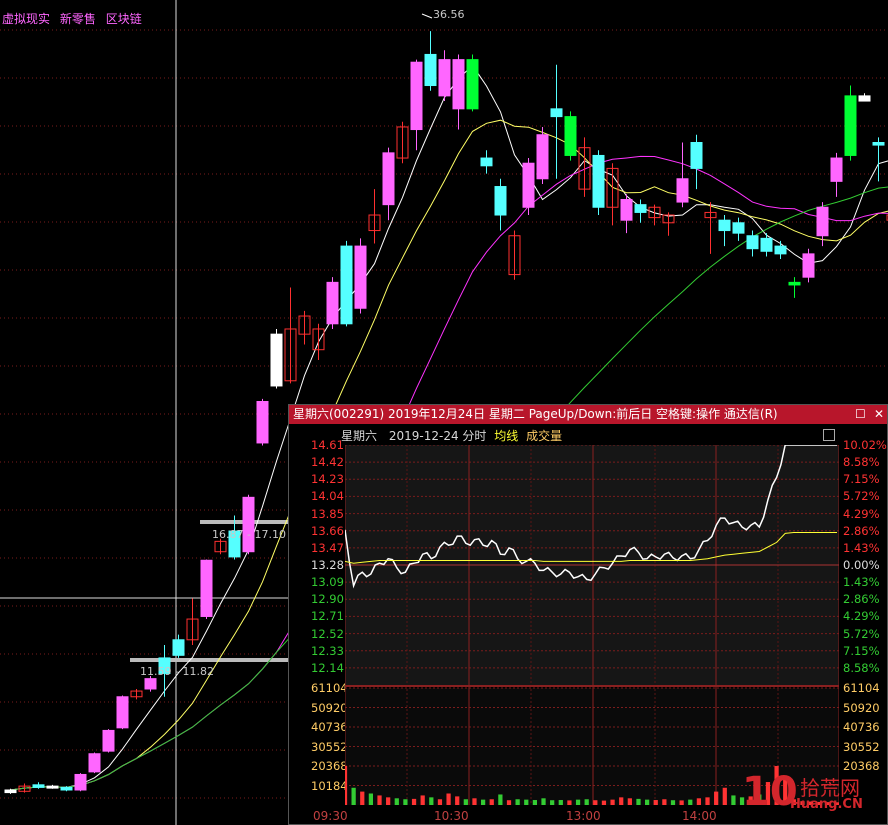 Image resolution: width=888 pixels, height=825 pixels. What do you see at coordinates (327, 616) in the screenshot?
I see `price-axis-label: 12.71` at bounding box center [327, 616].